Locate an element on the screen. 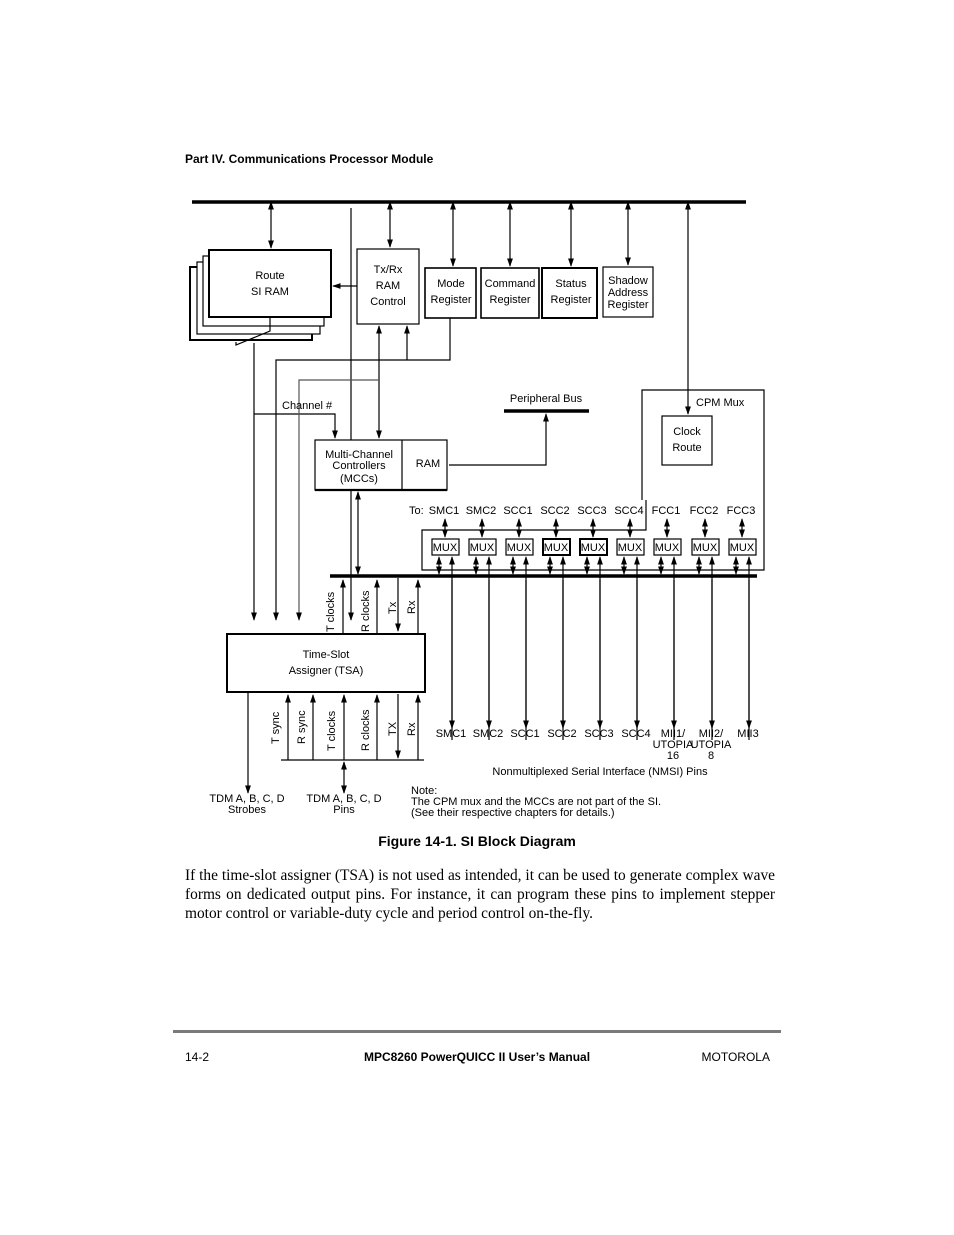 Image resolution: width=954 pixels, height=1235 pixels. to-label: To: is located at coordinates (416, 511).